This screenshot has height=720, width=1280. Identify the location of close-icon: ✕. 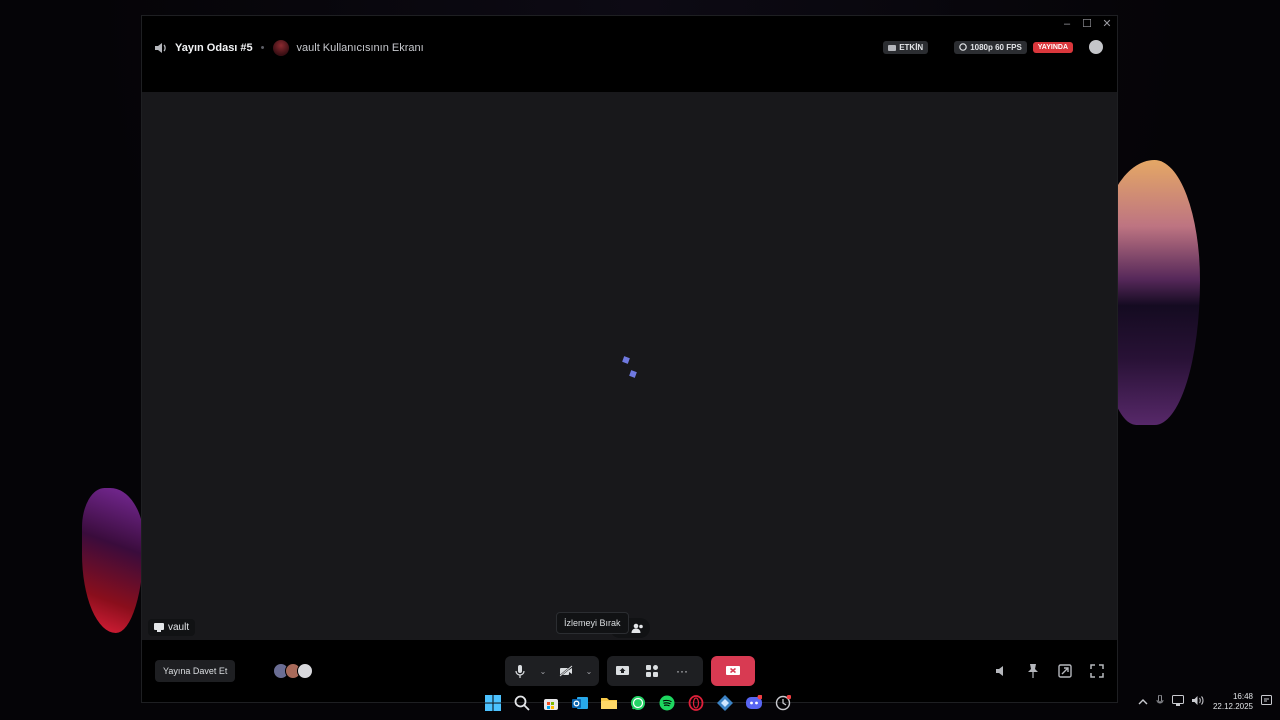
(1107, 24).